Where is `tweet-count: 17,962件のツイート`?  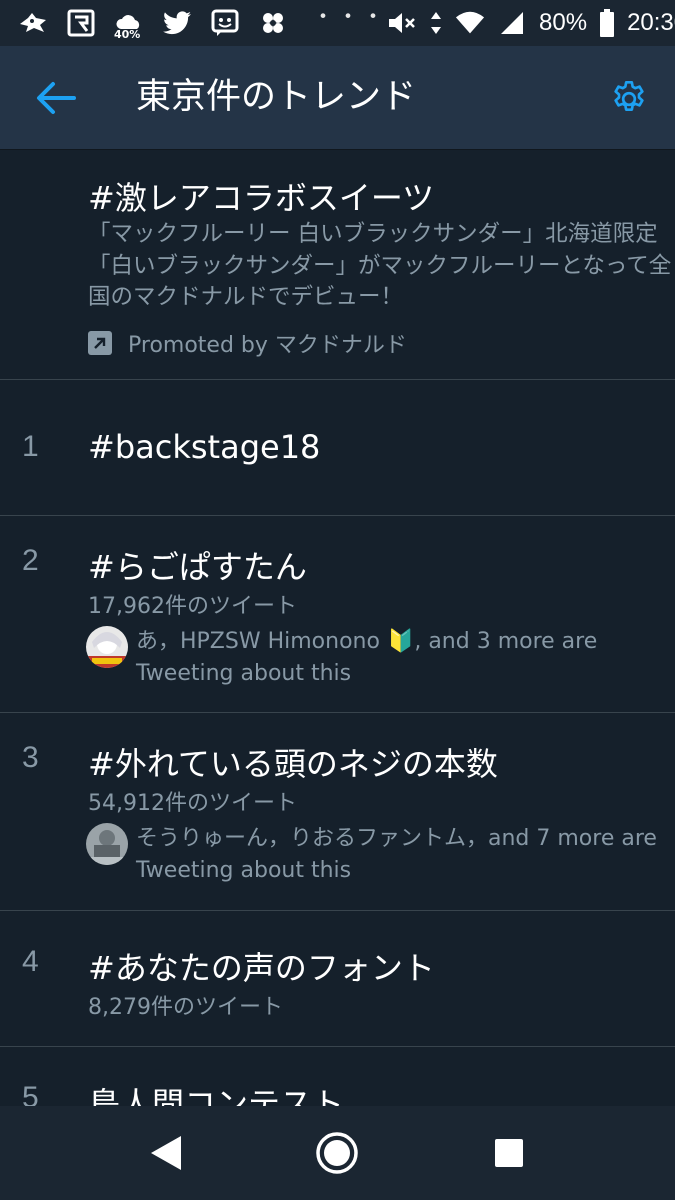 tweet-count: 17,962件のツイート is located at coordinates (192, 606).